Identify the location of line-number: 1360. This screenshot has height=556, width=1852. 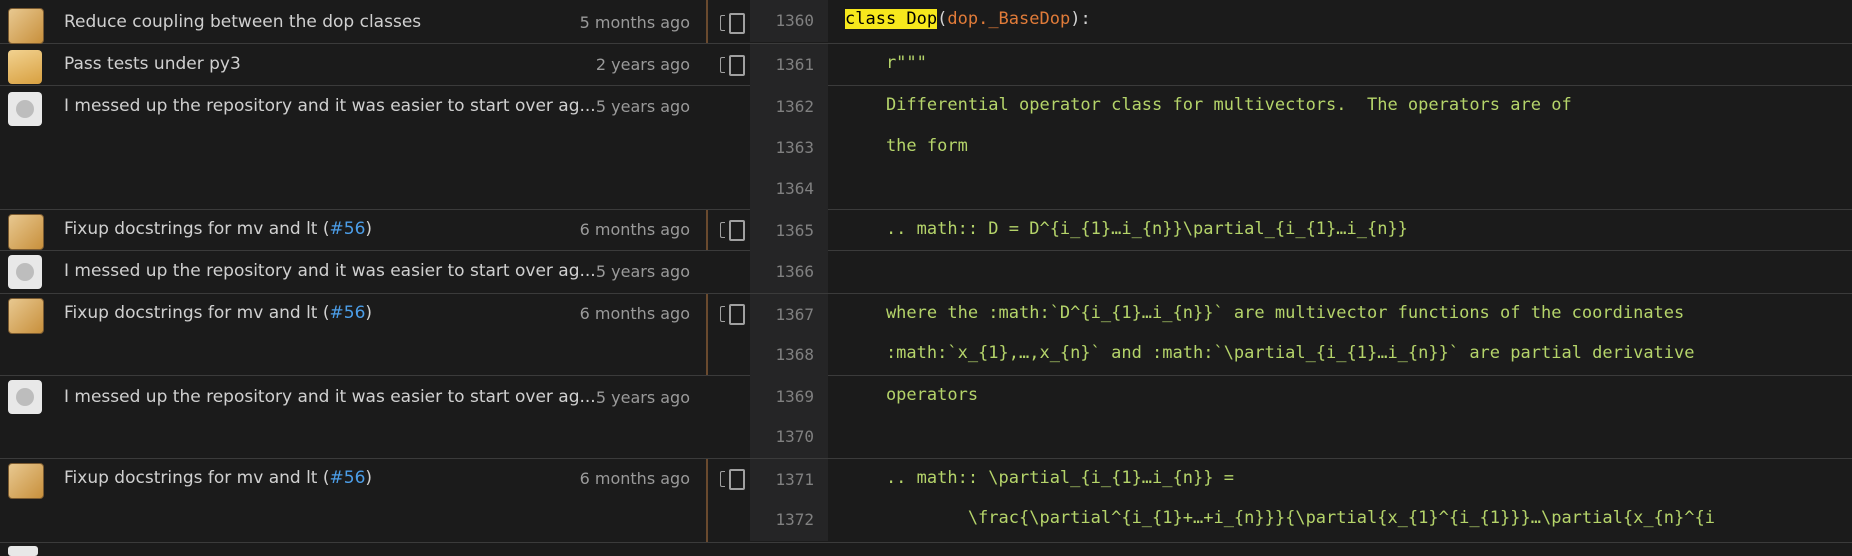
(782, 20).